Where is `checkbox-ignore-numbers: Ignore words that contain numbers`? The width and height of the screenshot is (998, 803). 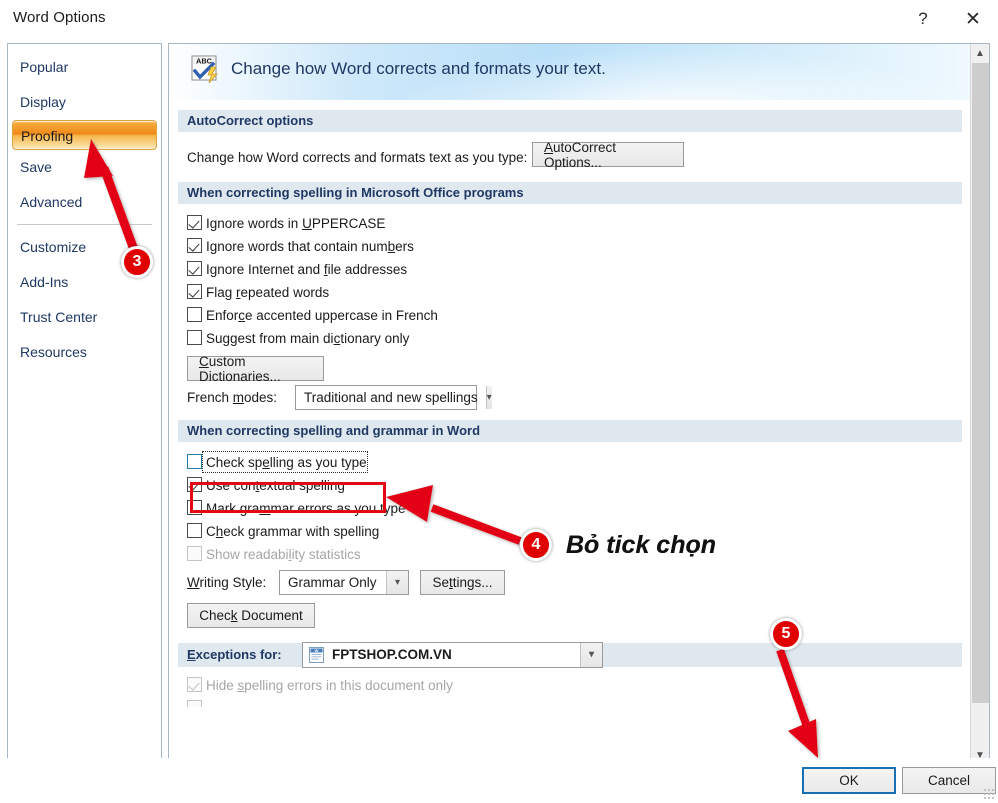 checkbox-ignore-numbers: Ignore words that contain numbers is located at coordinates (570, 246).